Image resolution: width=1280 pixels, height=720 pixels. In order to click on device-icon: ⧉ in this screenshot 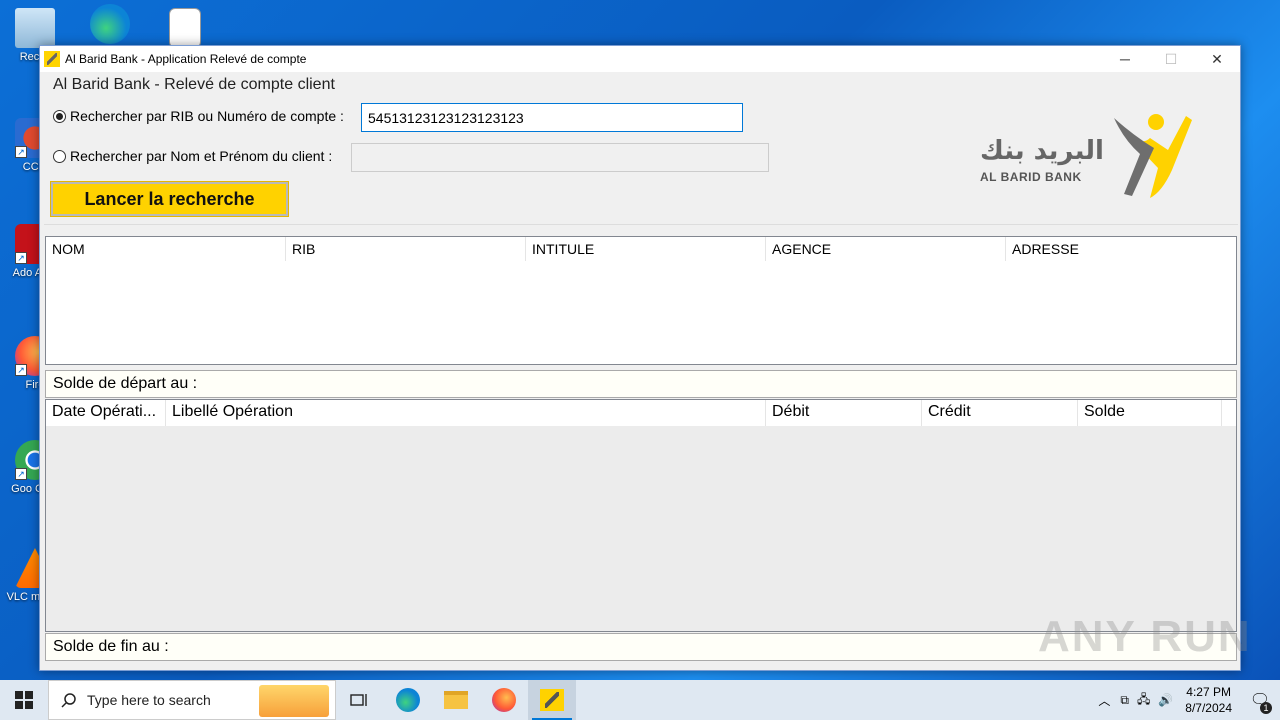, I will do `click(1124, 700)`.